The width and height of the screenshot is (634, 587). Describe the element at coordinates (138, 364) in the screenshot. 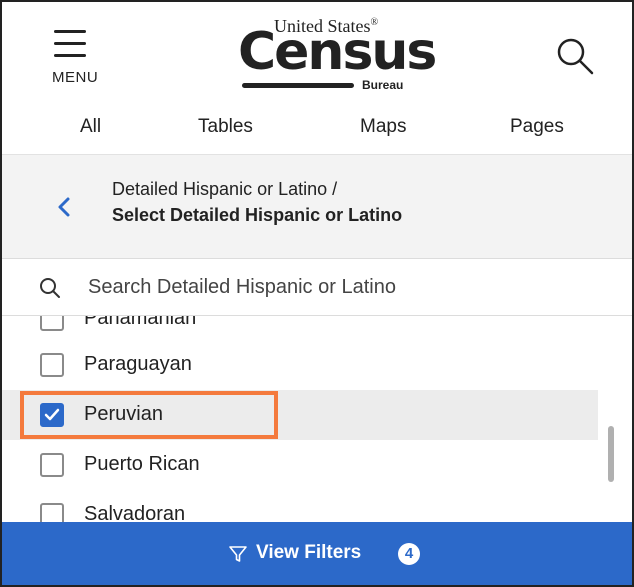

I see `list-item-label: Paraguayan` at that location.